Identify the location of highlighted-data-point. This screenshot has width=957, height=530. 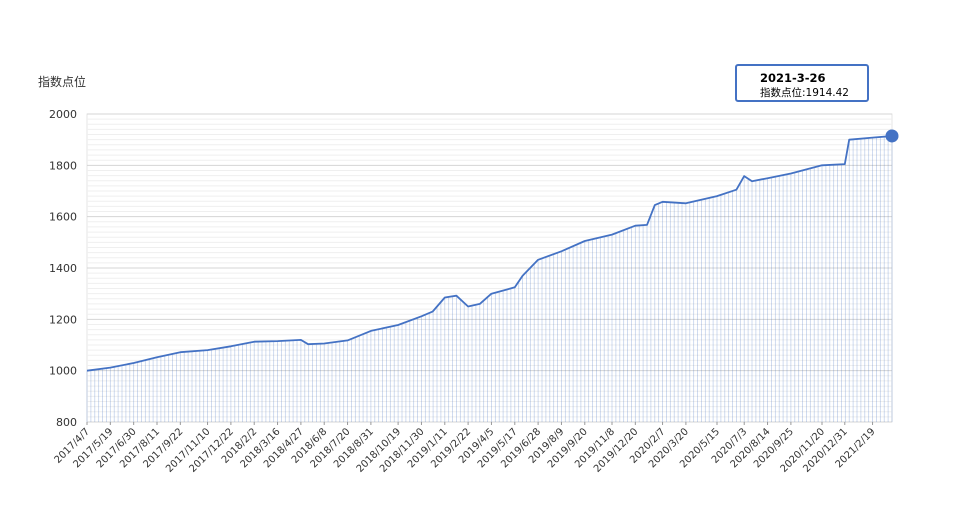
(892, 136).